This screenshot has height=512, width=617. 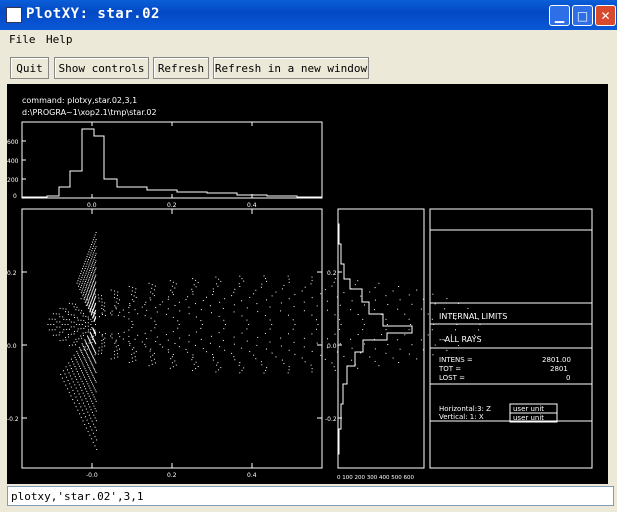 I want to click on menu-file: File, so click(x=22, y=39).